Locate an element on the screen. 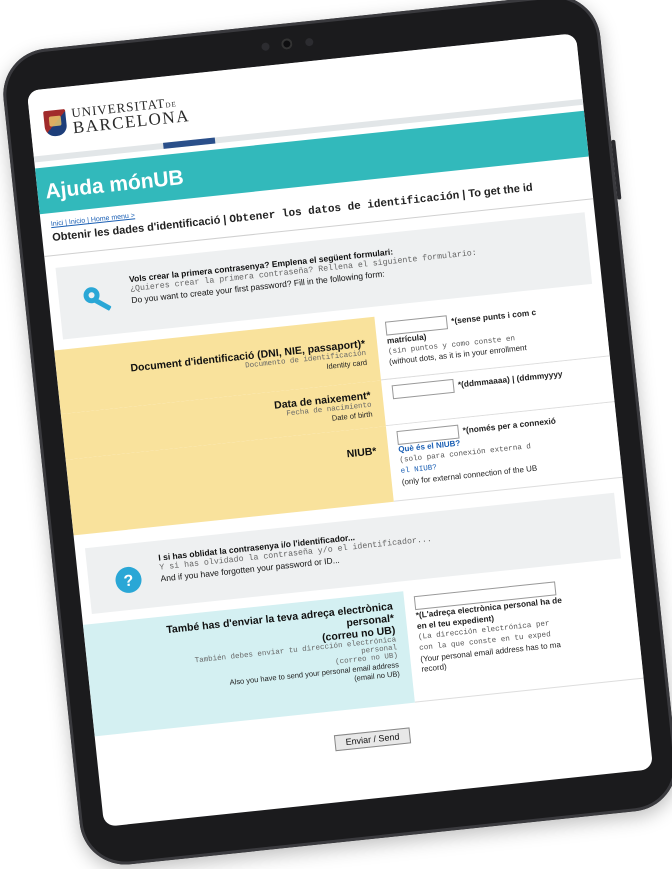 This screenshot has width=672, height=869. section-title-en: | To get the id is located at coordinates (497, 191).